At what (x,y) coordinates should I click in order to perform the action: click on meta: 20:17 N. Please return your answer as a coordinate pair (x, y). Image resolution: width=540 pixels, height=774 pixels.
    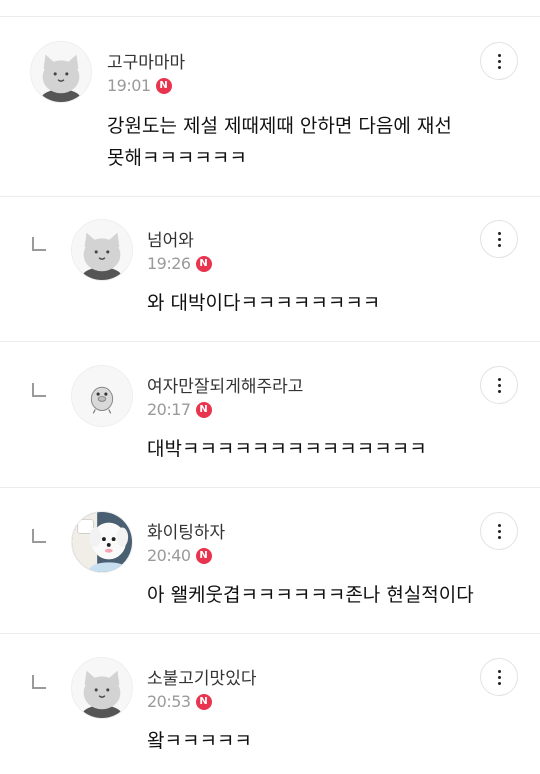
    Looking at the image, I should click on (179, 409).